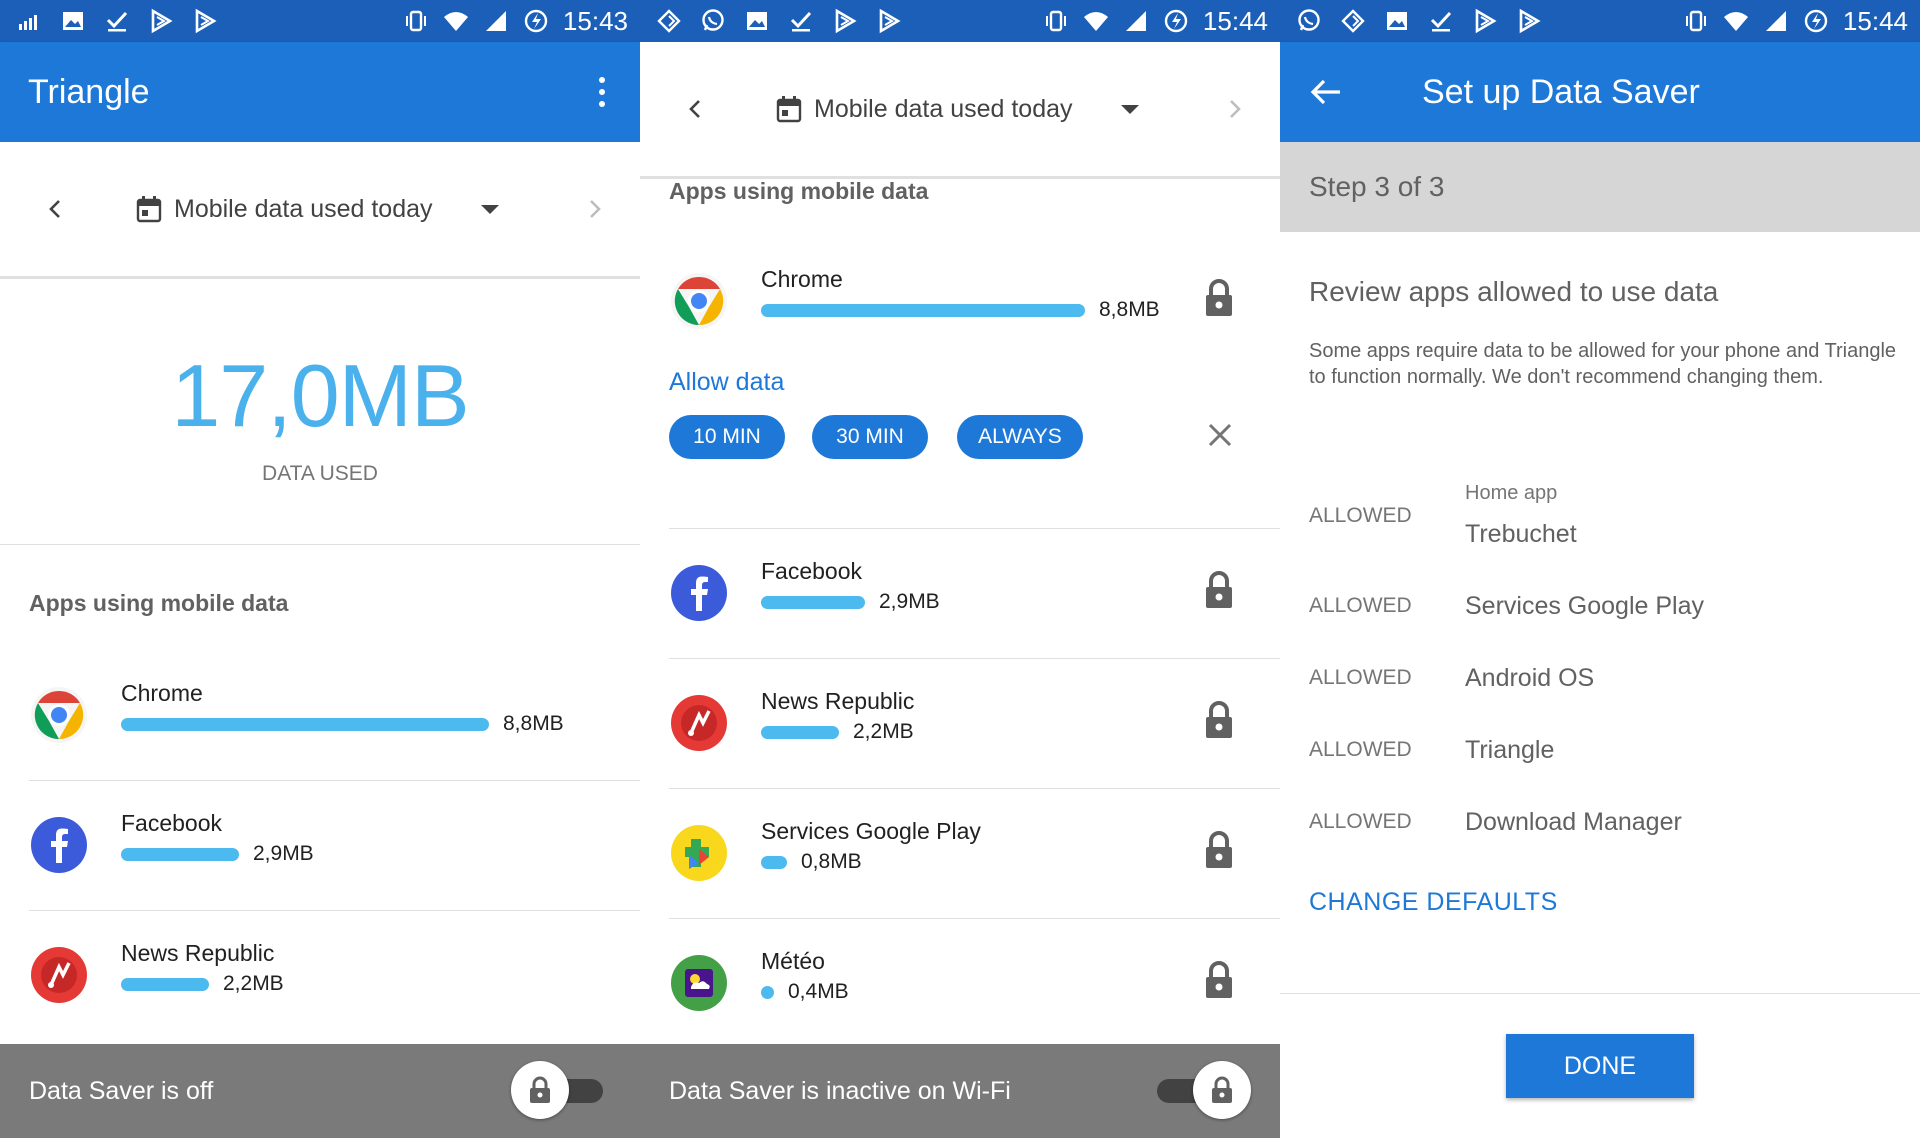  Describe the element at coordinates (1561, 91) in the screenshot. I see `app-title: Set up Data Saver` at that location.